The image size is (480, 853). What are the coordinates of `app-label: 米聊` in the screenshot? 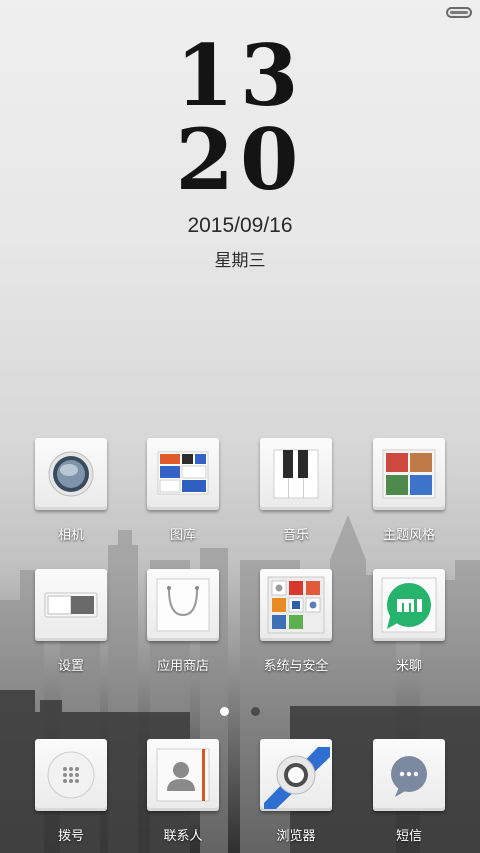 It's located at (408, 666).